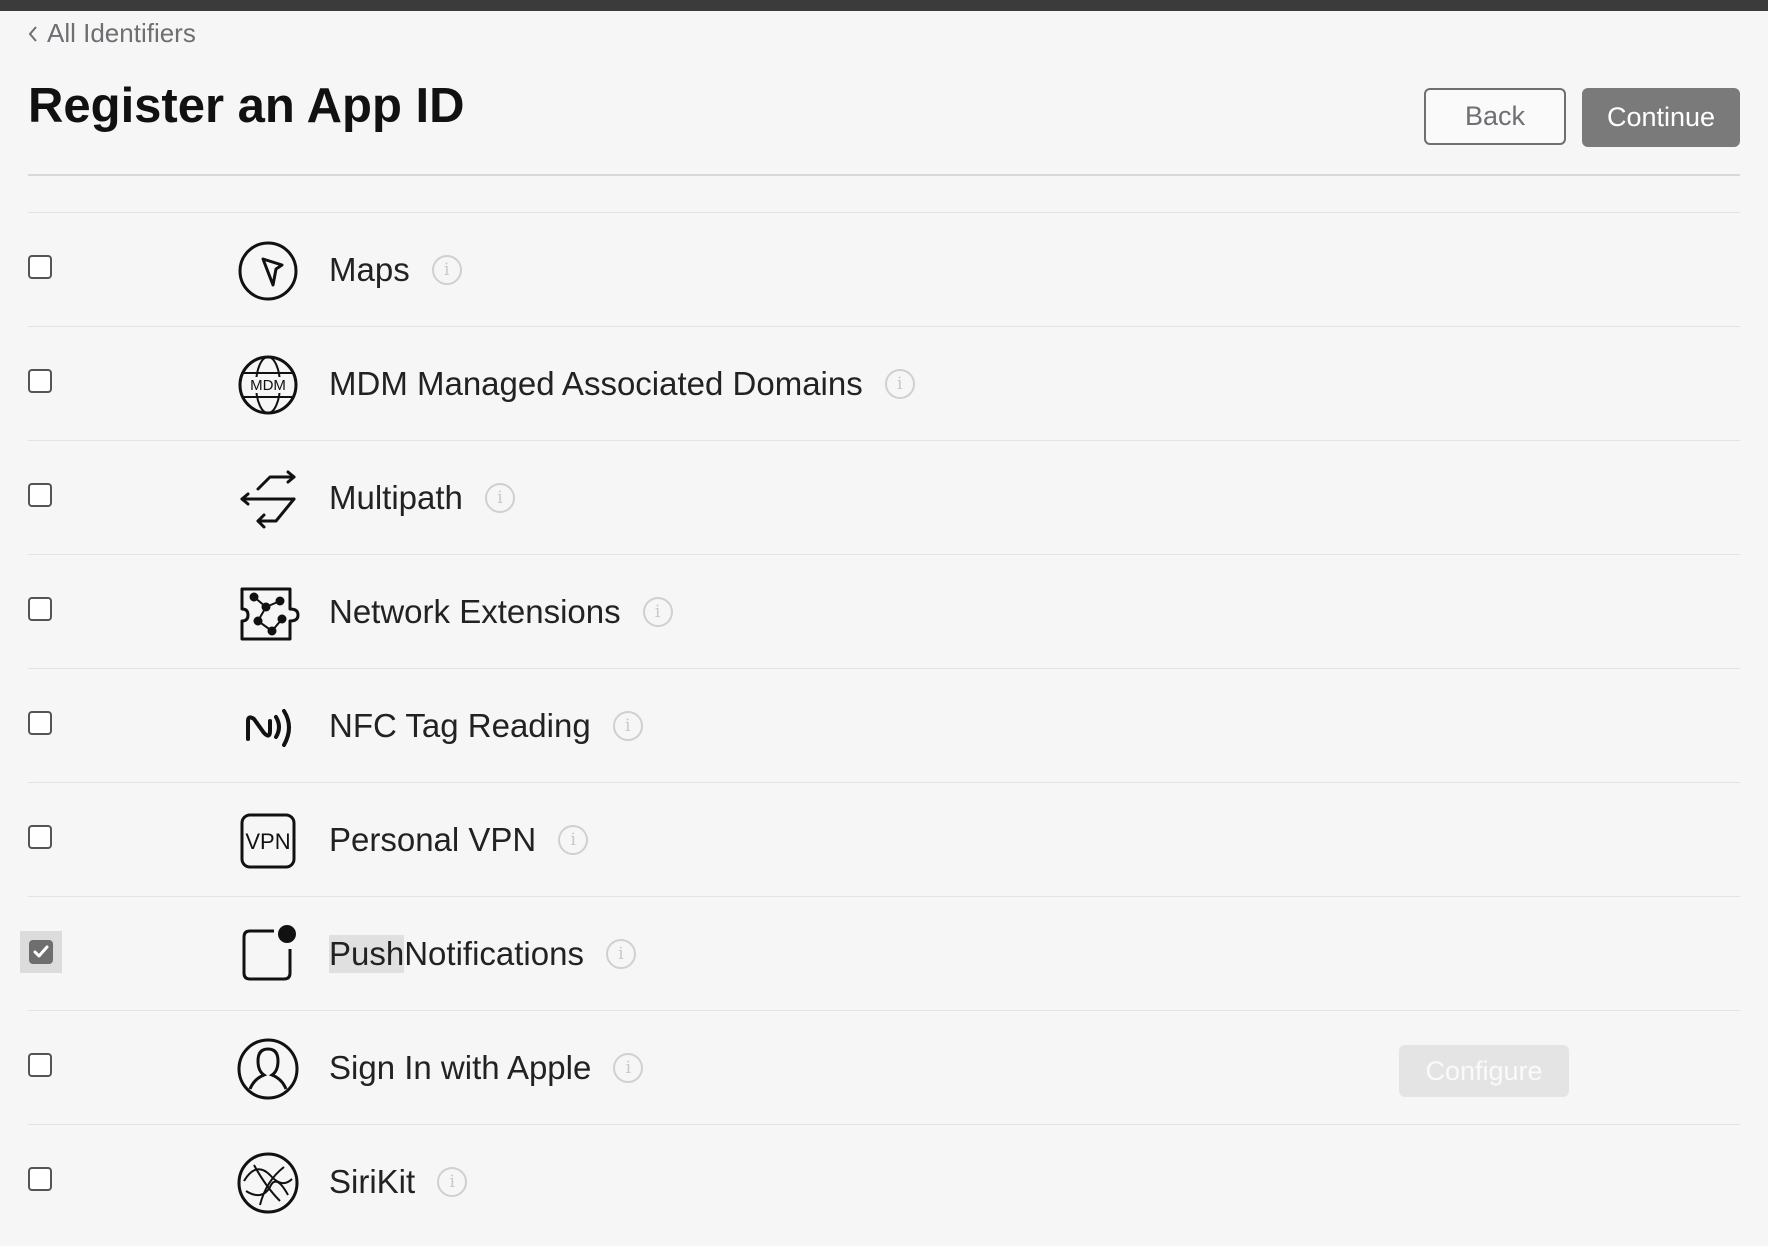  I want to click on capability-row-maps: Maps i, so click(884, 269).